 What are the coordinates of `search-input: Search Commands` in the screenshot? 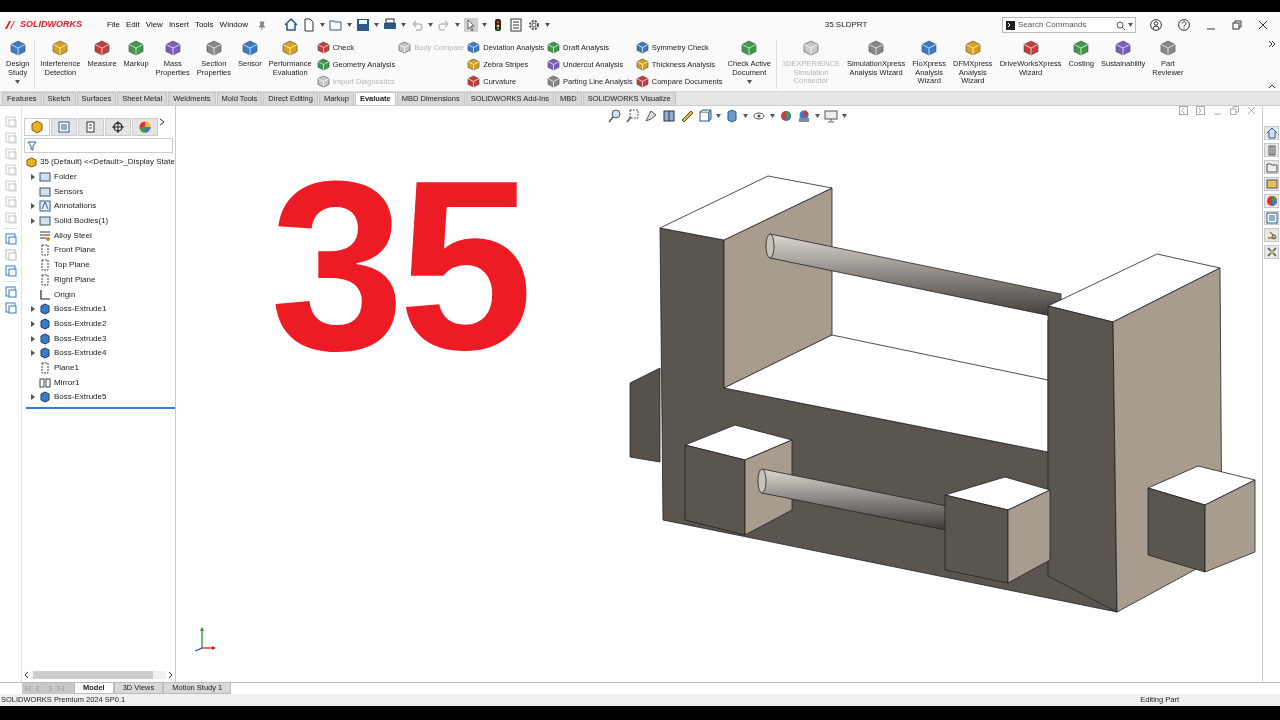 It's located at (1065, 25).